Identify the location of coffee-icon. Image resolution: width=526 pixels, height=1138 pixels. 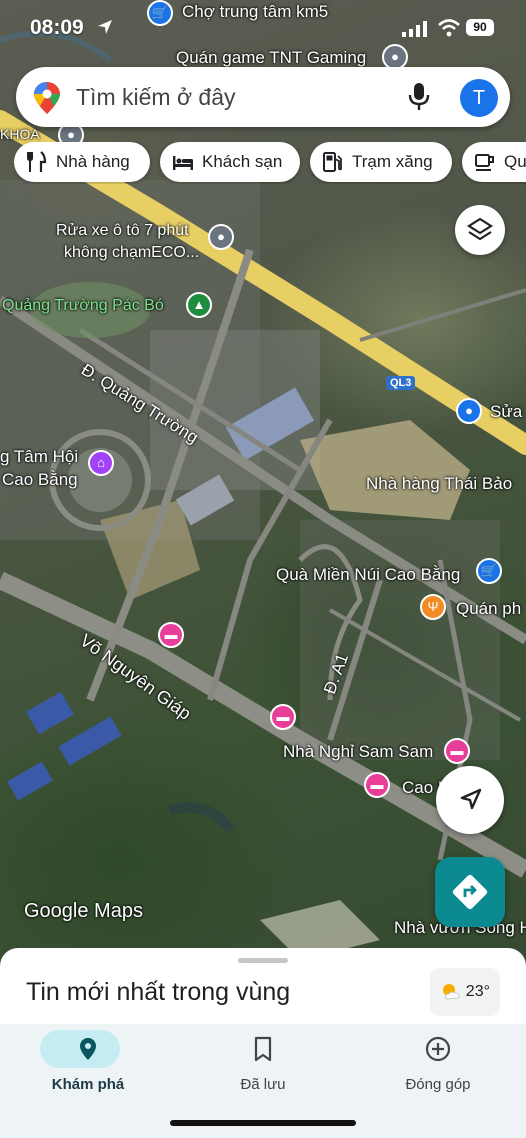
(484, 162).